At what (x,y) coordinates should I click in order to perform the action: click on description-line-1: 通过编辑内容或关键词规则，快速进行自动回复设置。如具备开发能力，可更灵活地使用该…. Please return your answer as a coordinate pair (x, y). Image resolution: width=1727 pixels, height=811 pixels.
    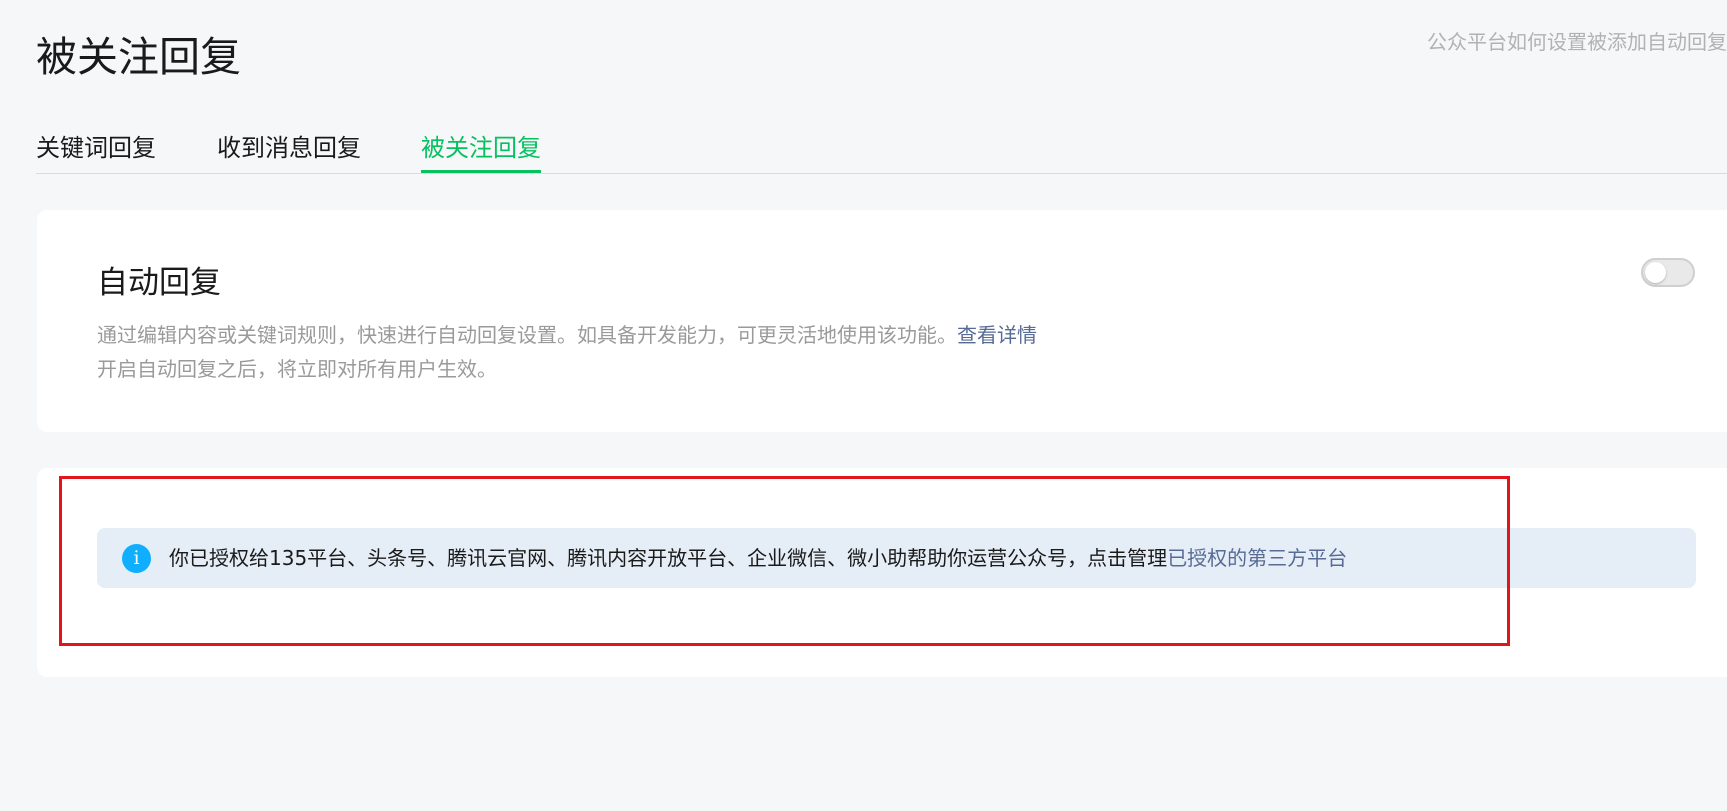
    Looking at the image, I should click on (527, 335).